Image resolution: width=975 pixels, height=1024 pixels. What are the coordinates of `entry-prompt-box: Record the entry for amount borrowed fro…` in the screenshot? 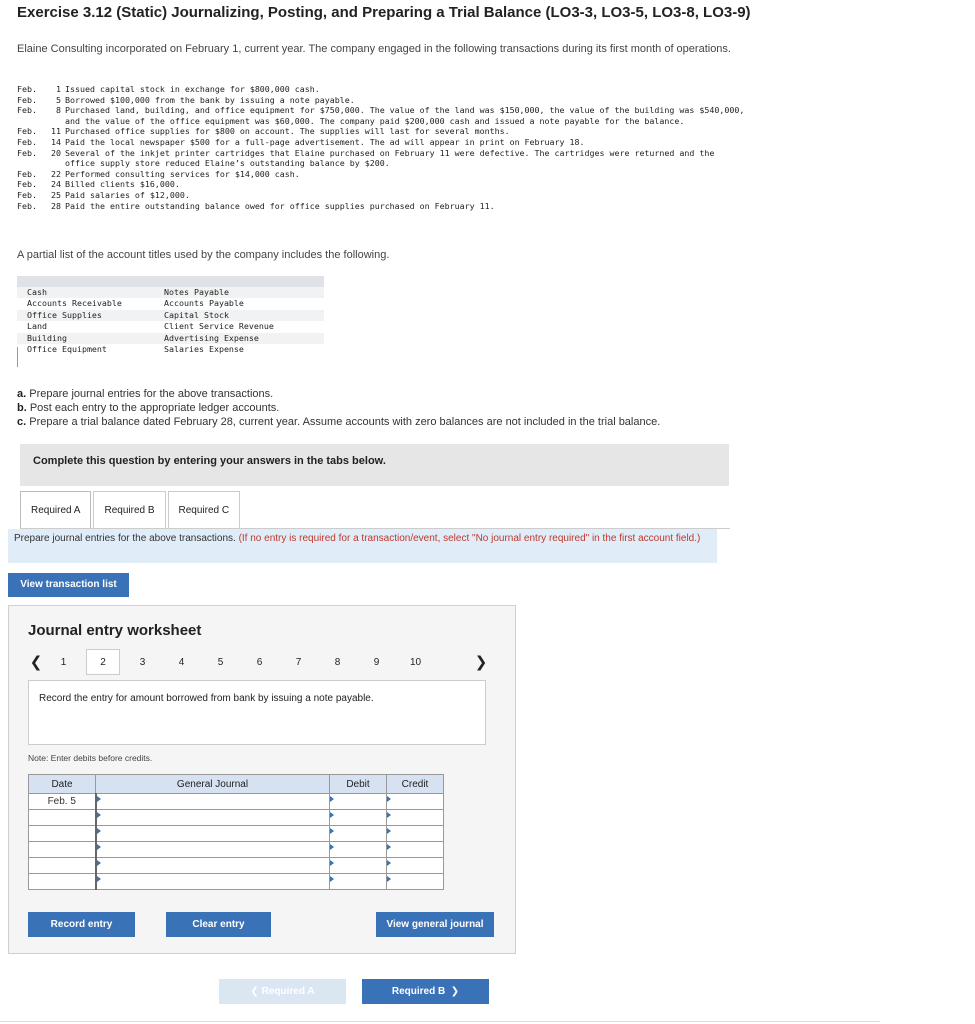 It's located at (257, 712).